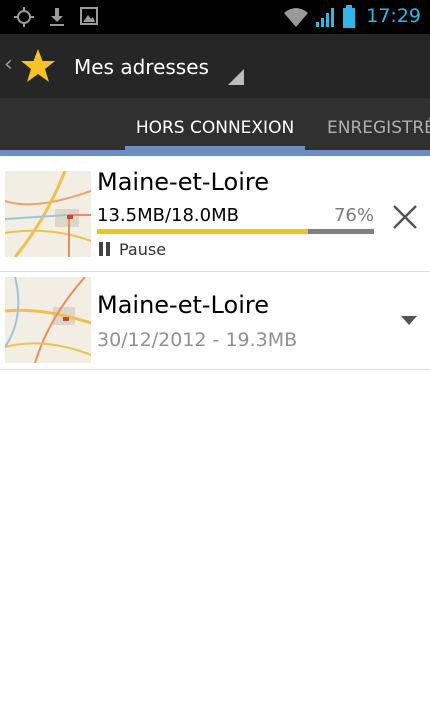 This screenshot has height=716, width=430. I want to click on close-icon, so click(405, 217).